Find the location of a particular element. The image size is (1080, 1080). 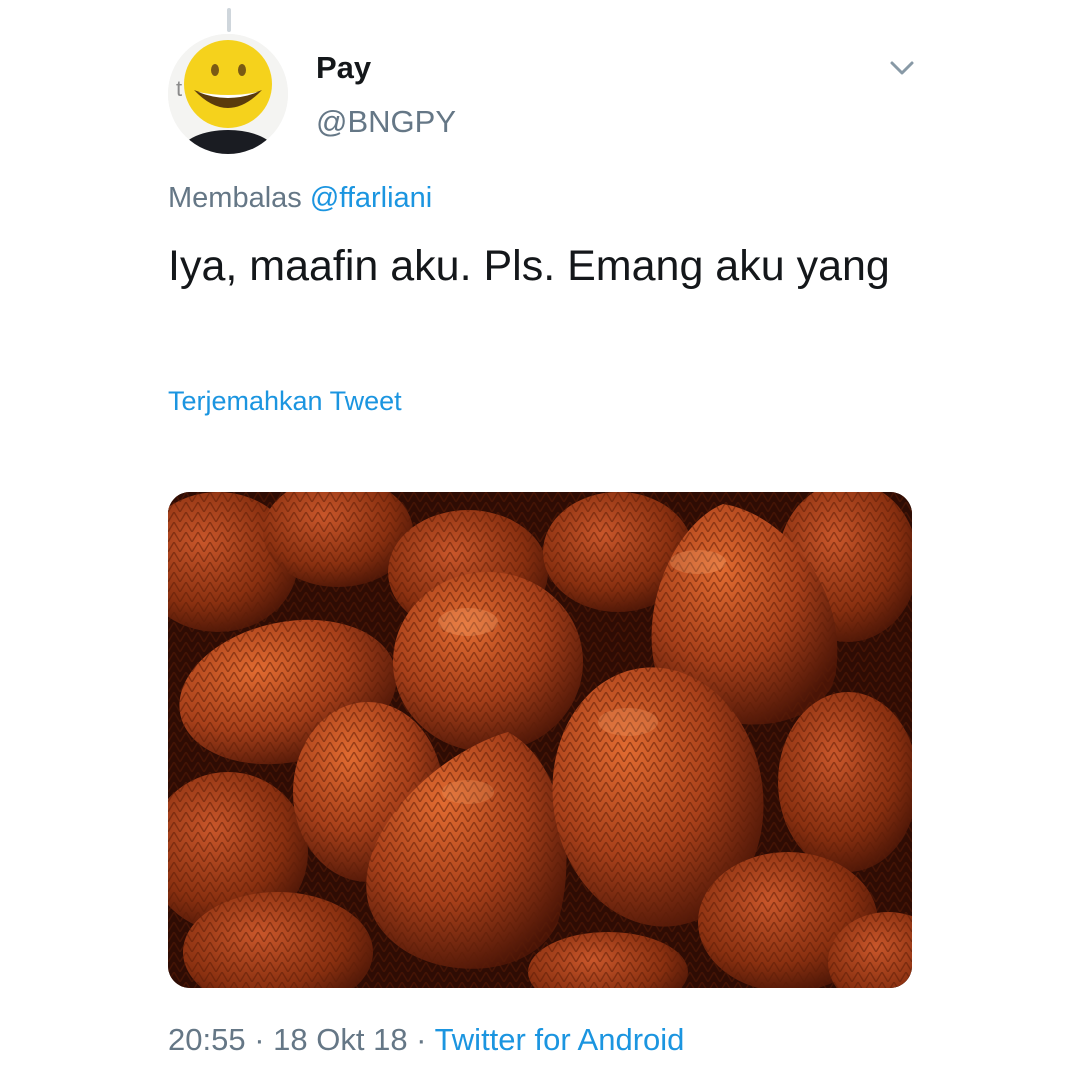

translate-tweet-link: Terjemahkan Tweet is located at coordinates (285, 401).